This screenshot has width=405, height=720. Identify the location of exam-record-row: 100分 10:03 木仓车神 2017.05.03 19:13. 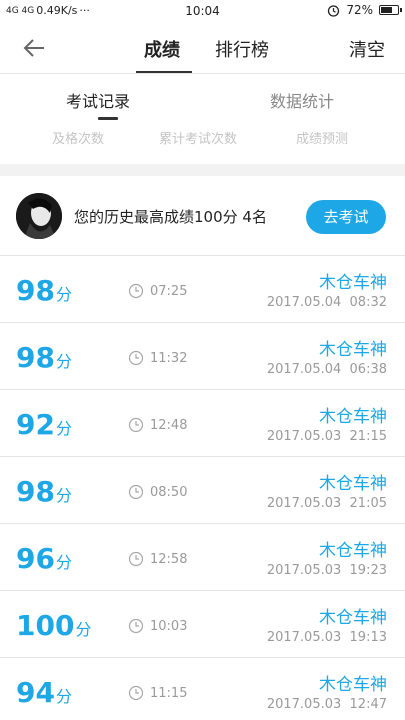
(202, 624).